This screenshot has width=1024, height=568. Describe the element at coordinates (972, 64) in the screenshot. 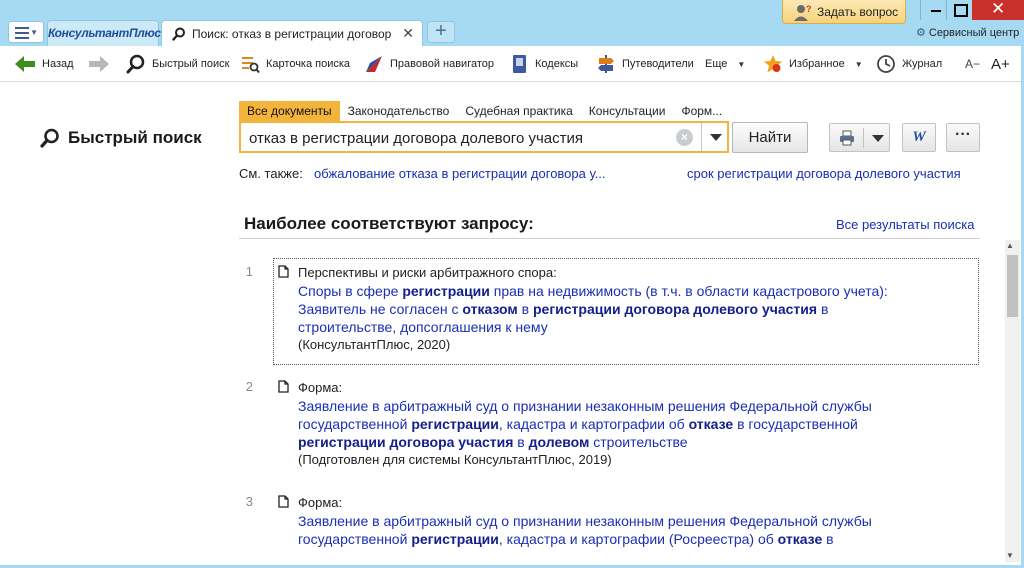

I see `font-smaller-button: A−` at that location.